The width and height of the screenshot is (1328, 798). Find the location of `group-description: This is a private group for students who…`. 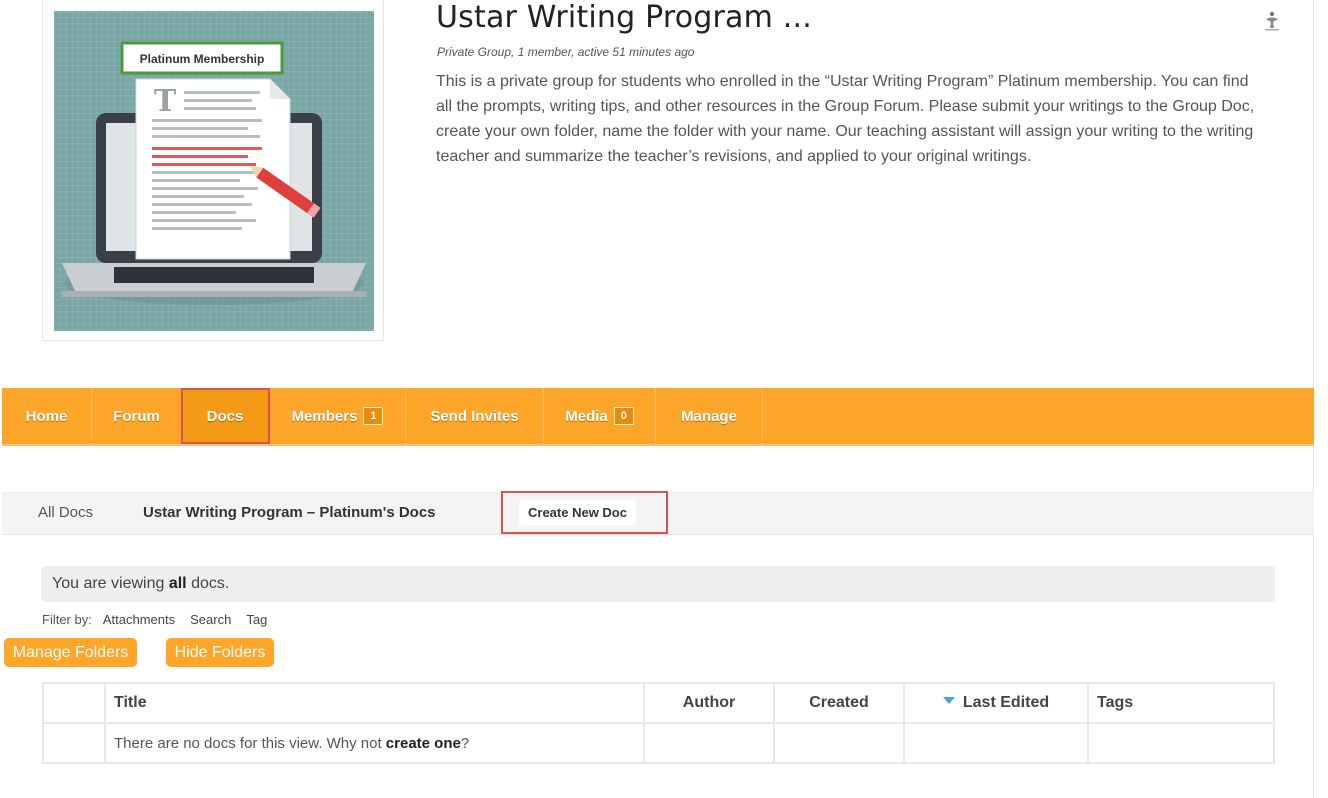

group-description: This is a private group for students who… is located at coordinates (845, 119).